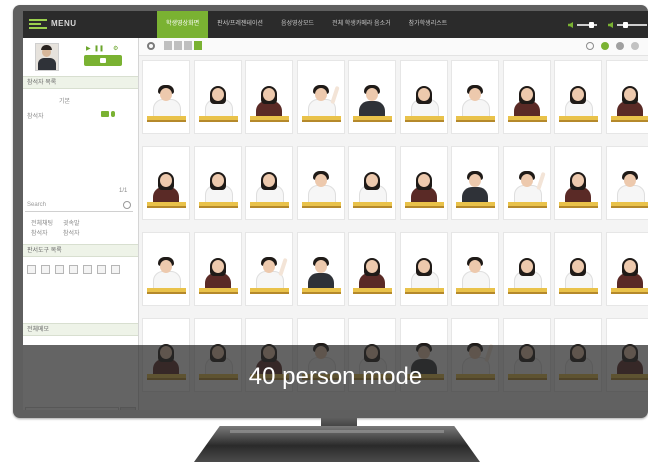 The height and width of the screenshot is (463, 648). Describe the element at coordinates (393, 47) in the screenshot. I see `view-toolbar` at that location.